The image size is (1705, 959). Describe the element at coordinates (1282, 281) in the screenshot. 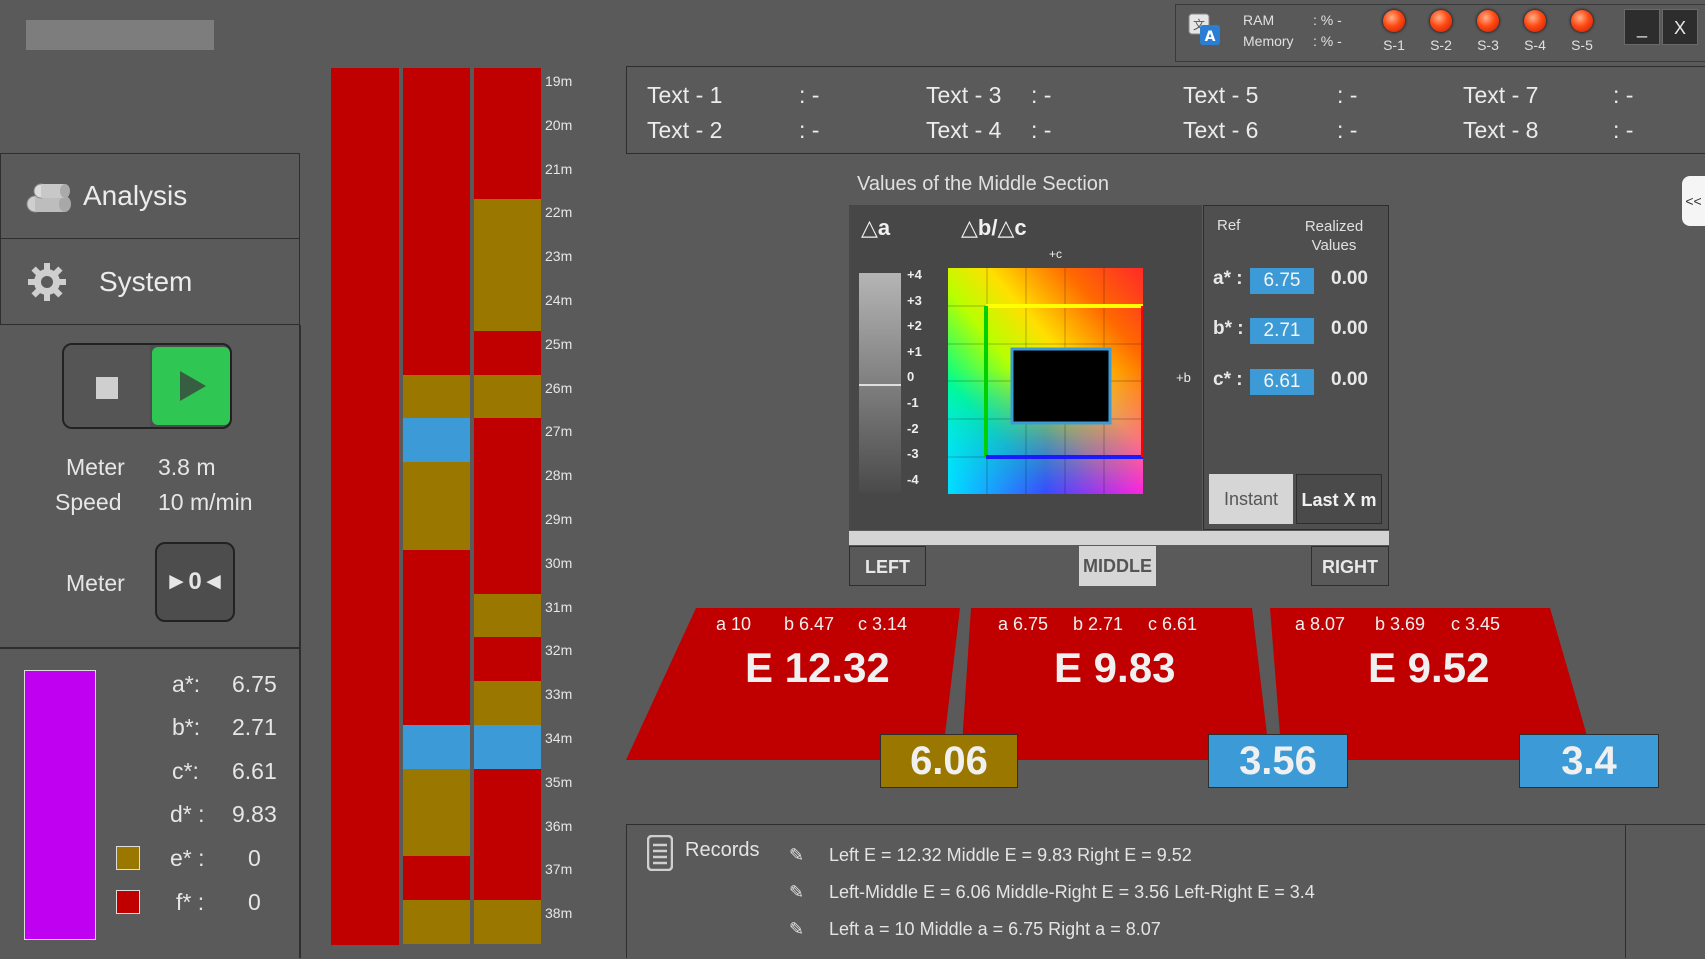

I see `ref-value-a: 6.75` at that location.